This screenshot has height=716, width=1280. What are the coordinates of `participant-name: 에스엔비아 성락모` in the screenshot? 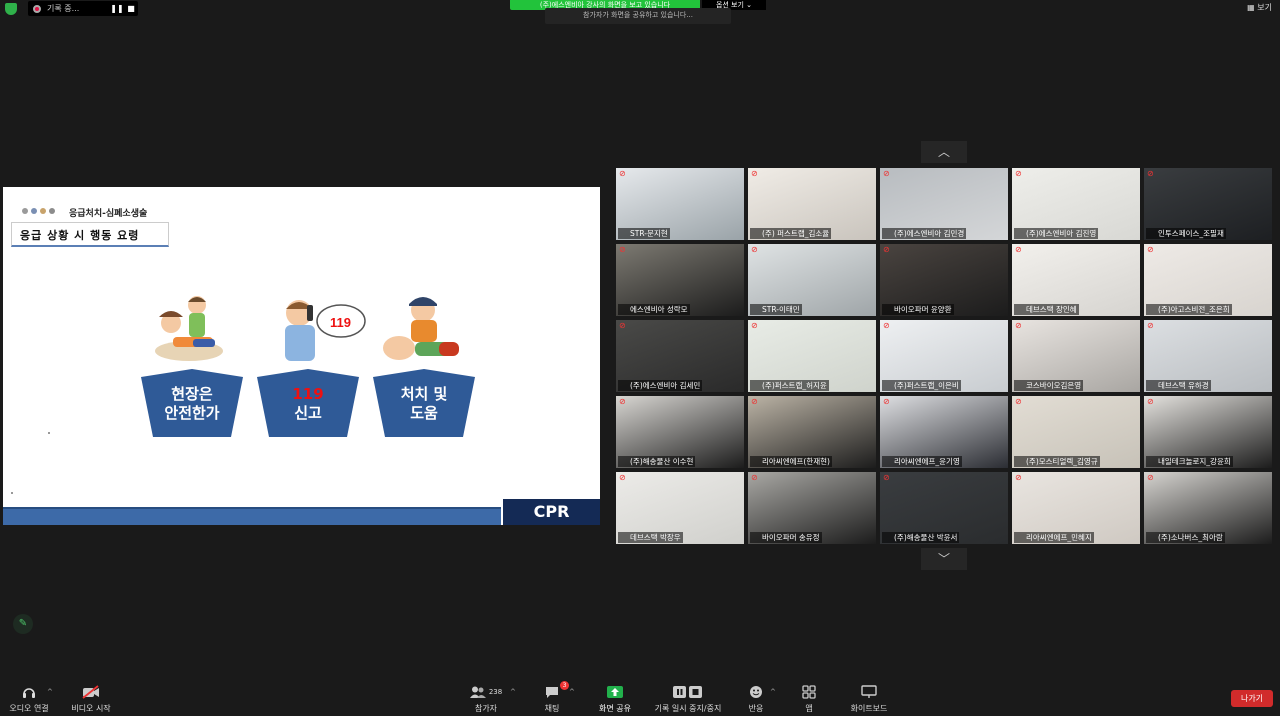 It's located at (654, 309).